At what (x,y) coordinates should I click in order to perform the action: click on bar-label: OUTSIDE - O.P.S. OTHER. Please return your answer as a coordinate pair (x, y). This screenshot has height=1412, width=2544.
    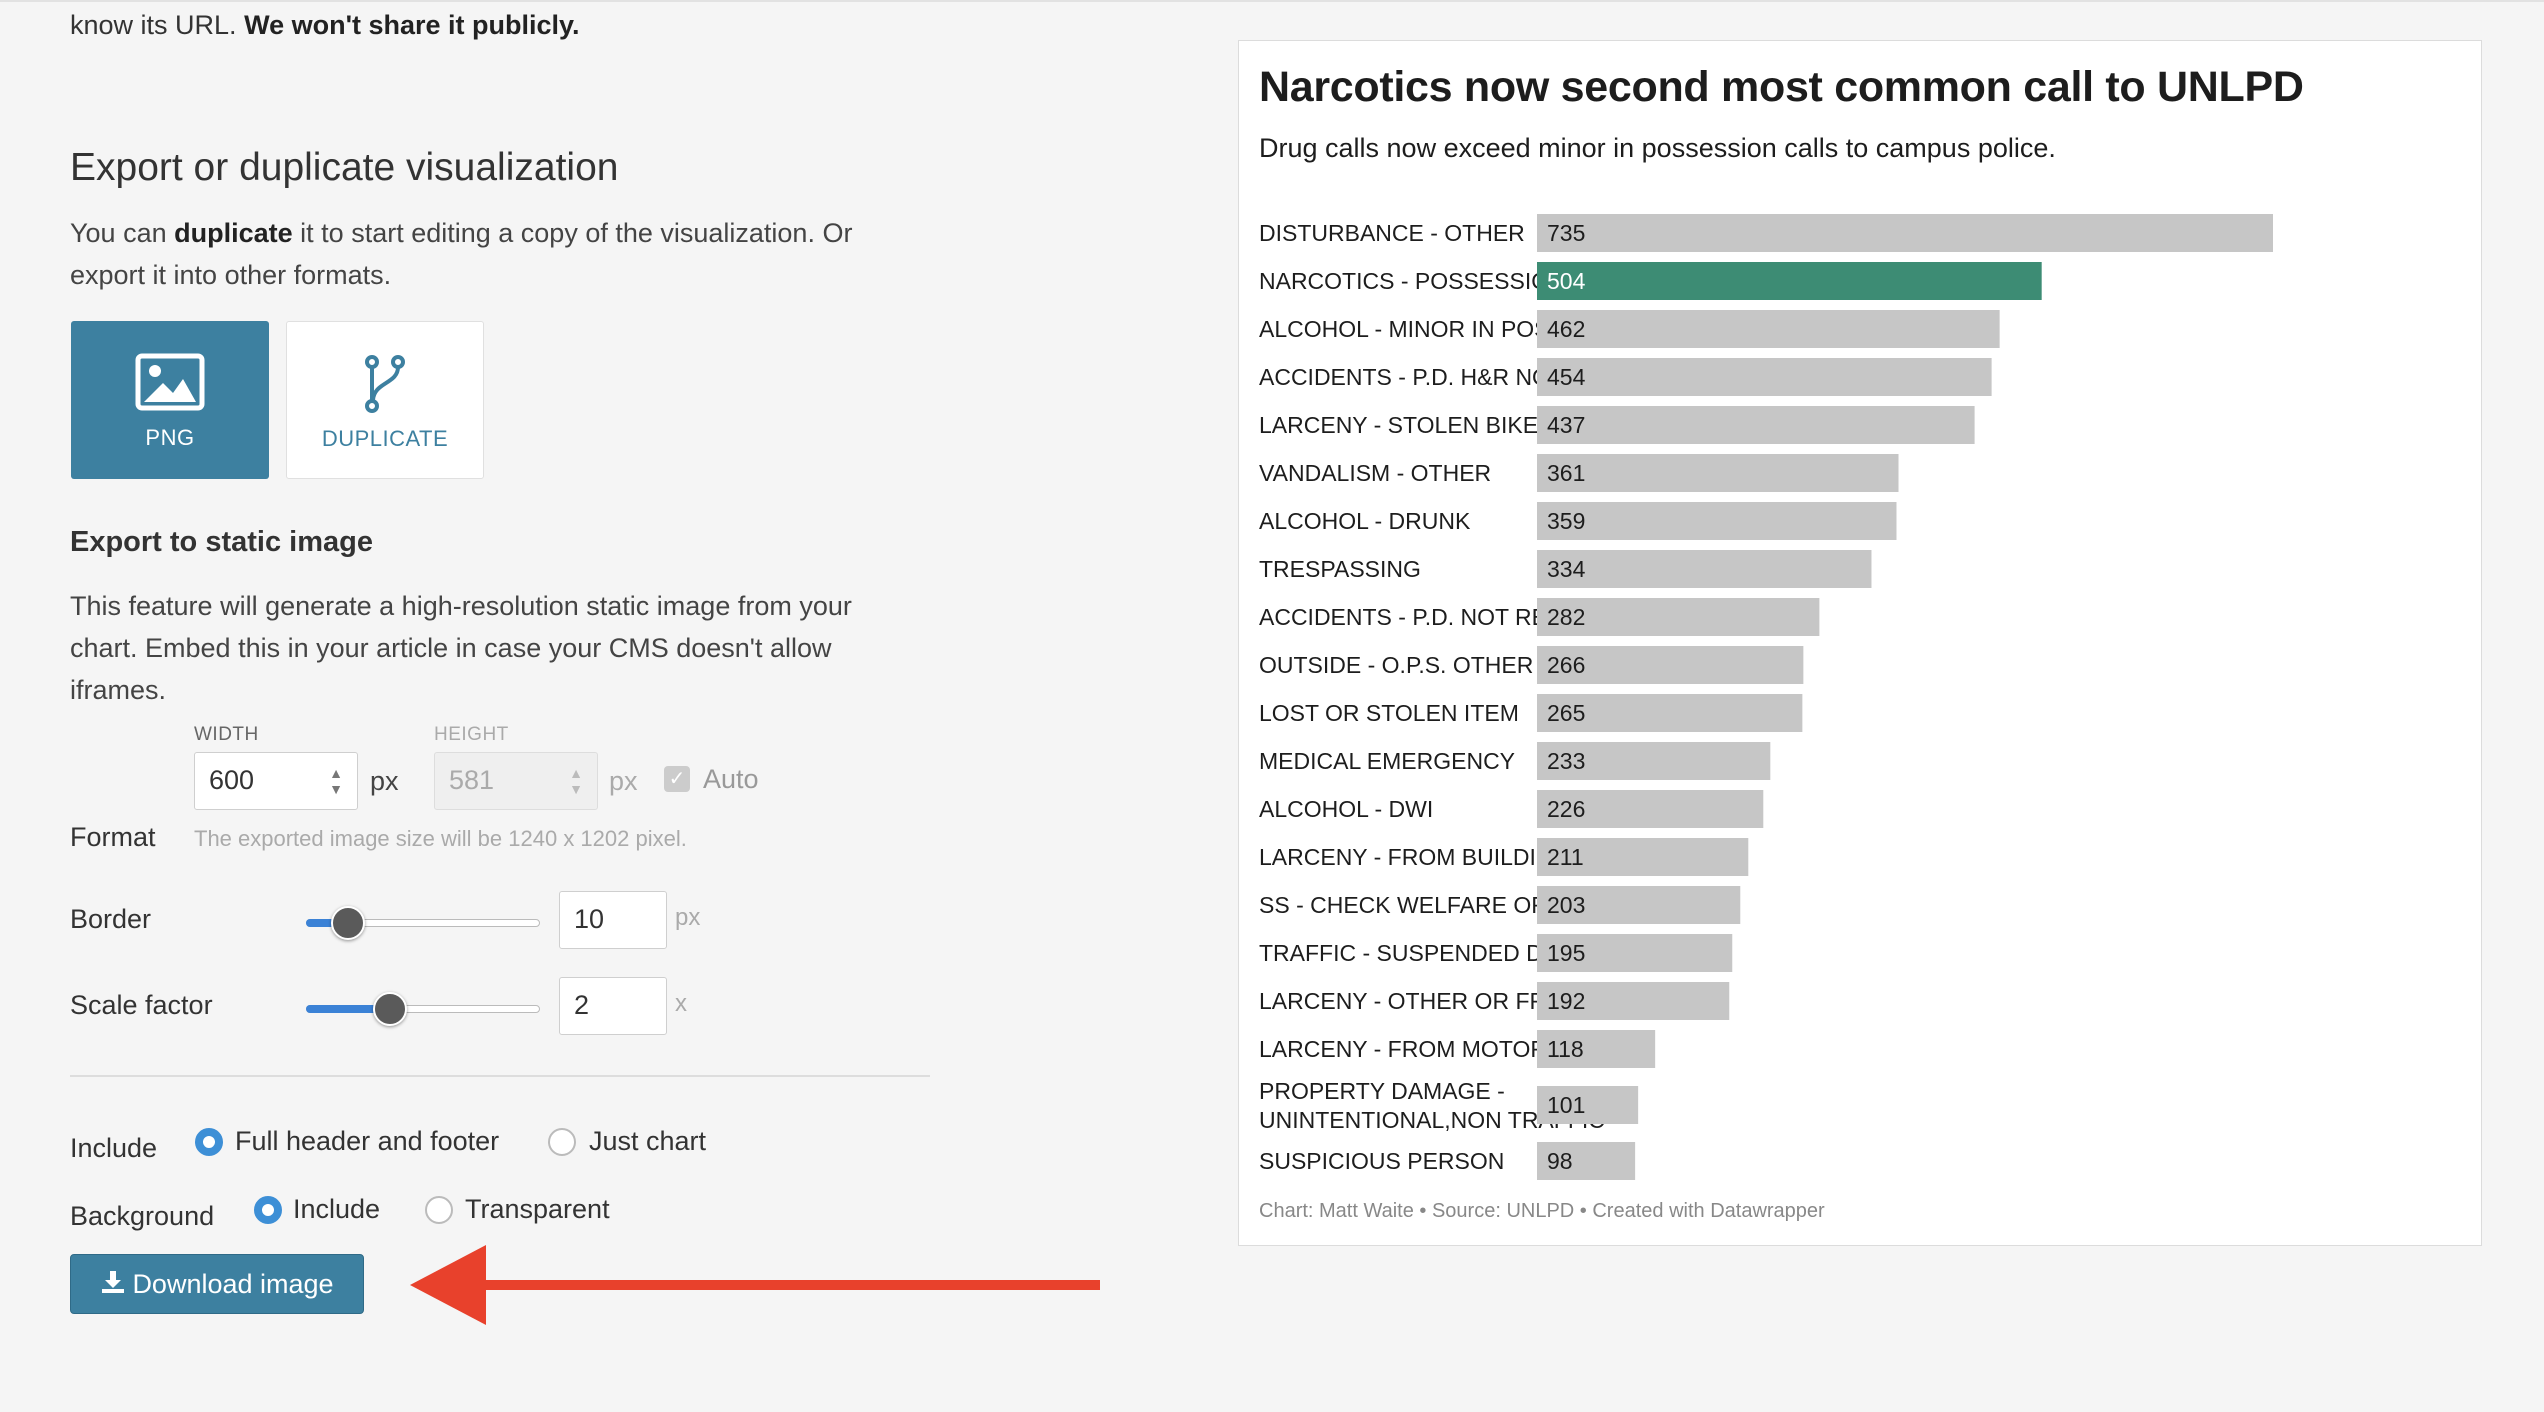
    Looking at the image, I should click on (1396, 665).